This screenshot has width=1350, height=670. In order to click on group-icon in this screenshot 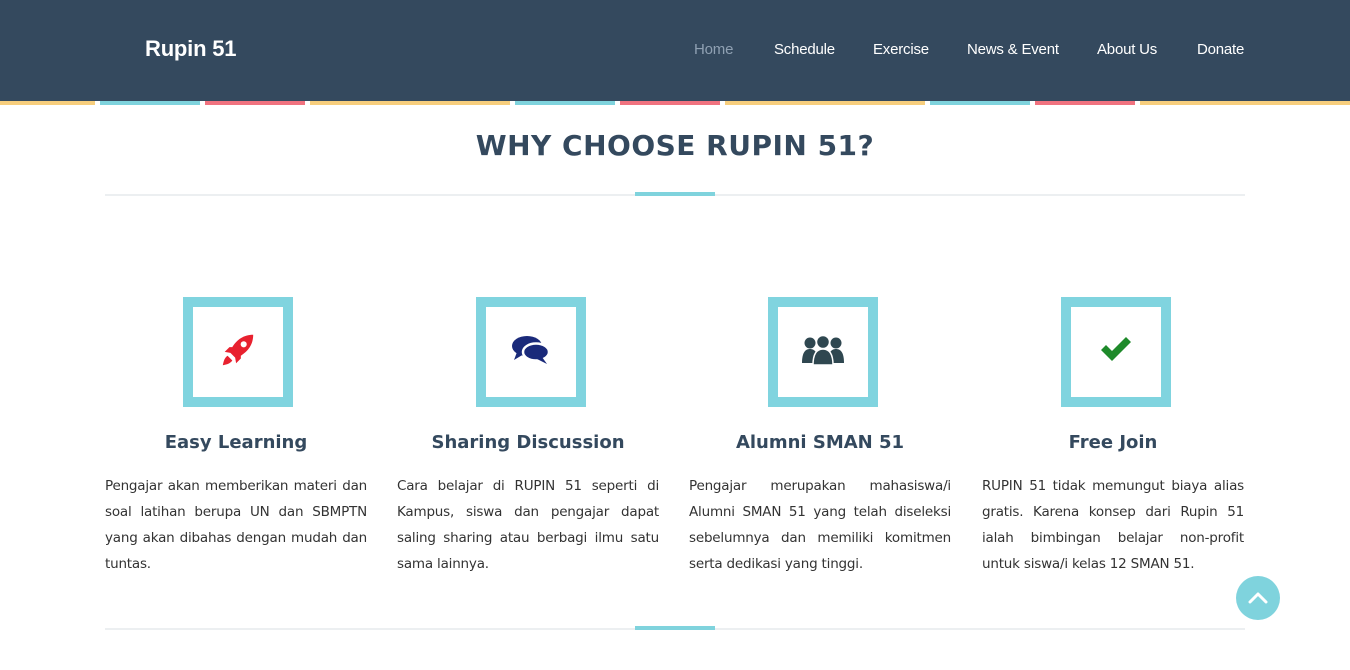, I will do `click(823, 352)`.